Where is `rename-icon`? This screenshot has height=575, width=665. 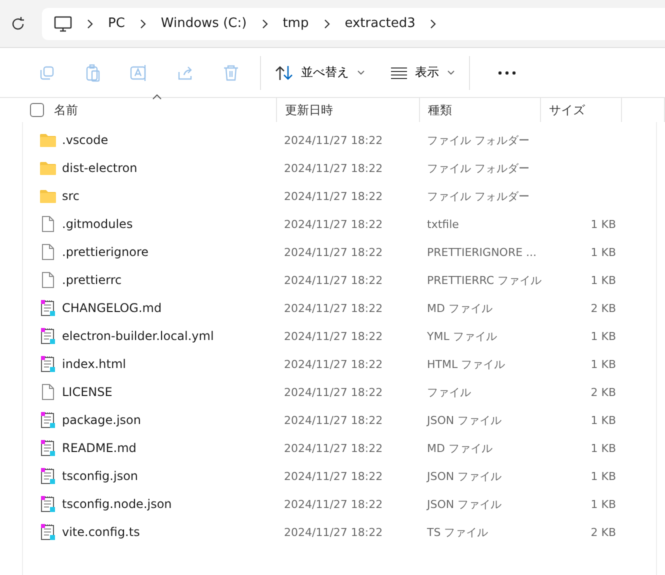
rename-icon is located at coordinates (139, 73).